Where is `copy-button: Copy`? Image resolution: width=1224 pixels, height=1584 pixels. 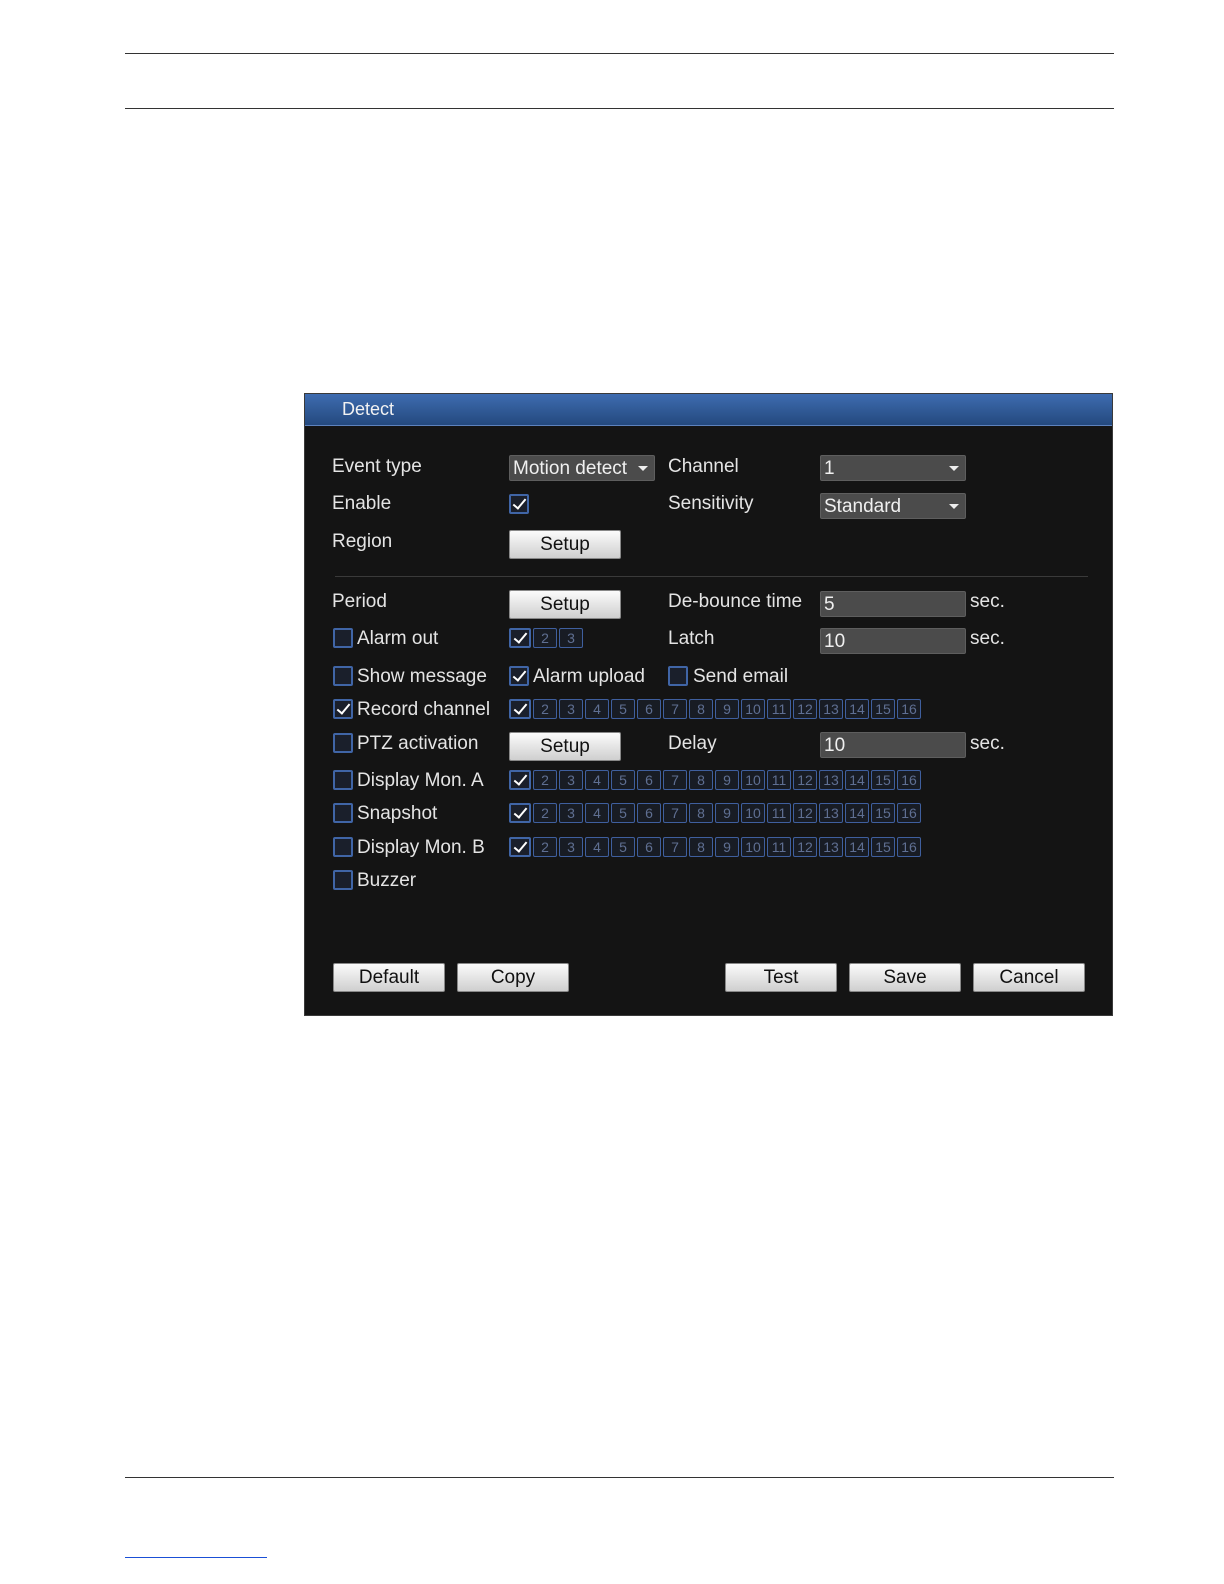
copy-button: Copy is located at coordinates (513, 977).